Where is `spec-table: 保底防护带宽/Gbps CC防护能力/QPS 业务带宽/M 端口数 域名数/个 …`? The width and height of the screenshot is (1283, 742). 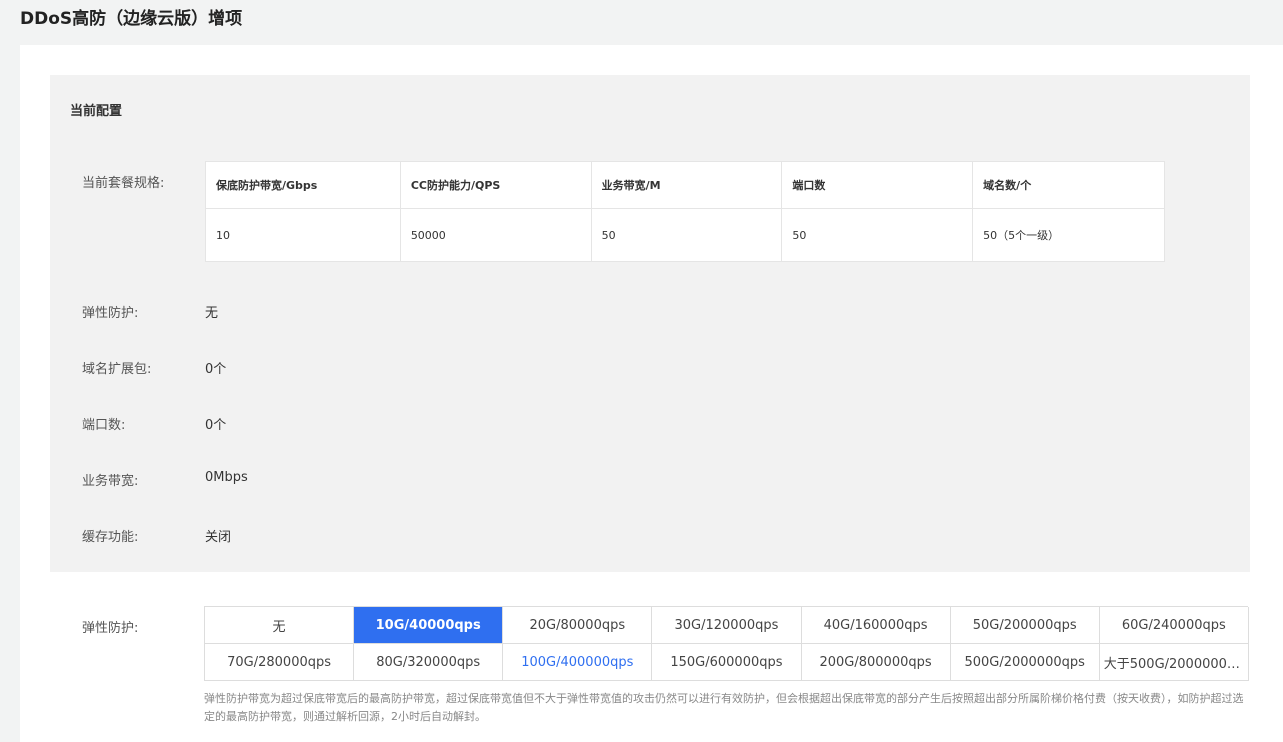 spec-table: 保底防护带宽/Gbps CC防护能力/QPS 业务带宽/M 端口数 域名数/个 … is located at coordinates (685, 211).